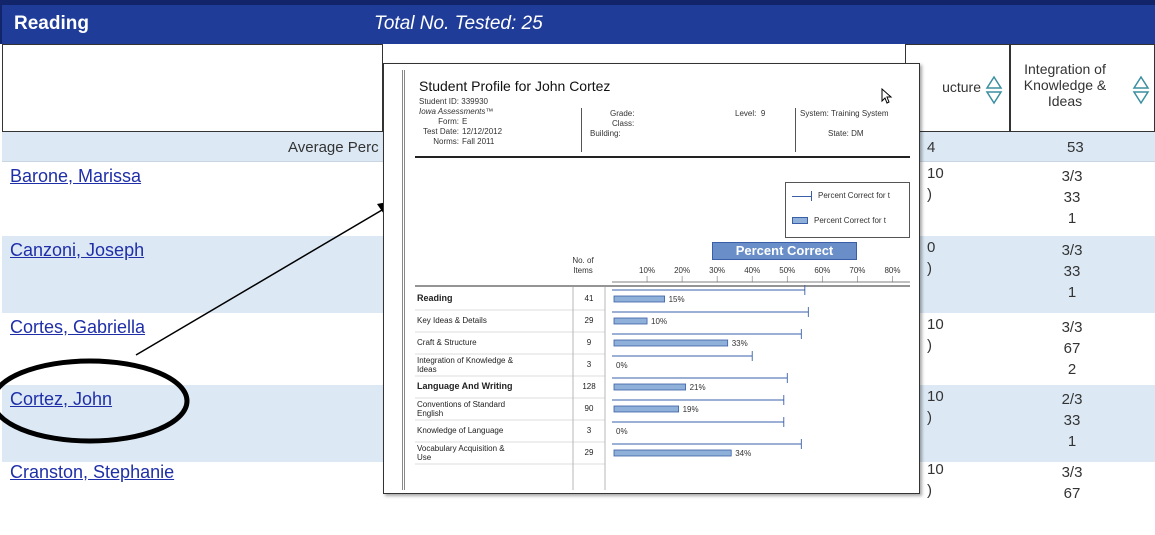  I want to click on x-tick-label: 10%, so click(647, 270).